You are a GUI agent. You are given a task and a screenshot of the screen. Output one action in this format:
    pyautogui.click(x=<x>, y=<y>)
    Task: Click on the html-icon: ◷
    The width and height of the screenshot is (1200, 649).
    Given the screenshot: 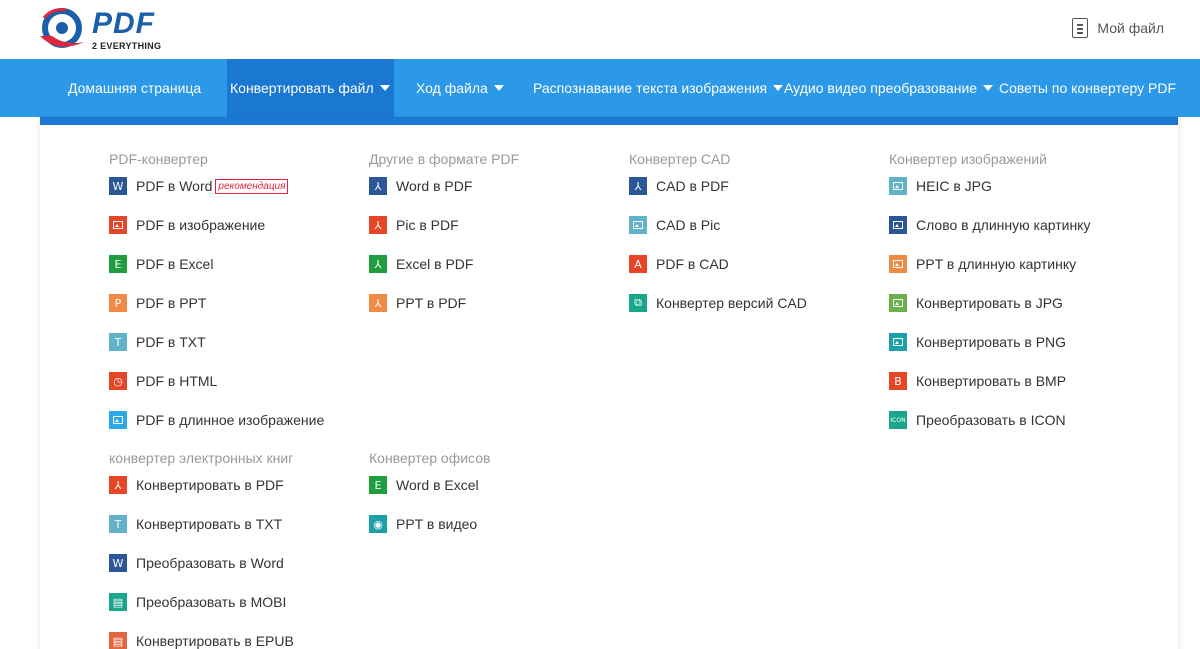 What is the action you would take?
    pyautogui.click(x=118, y=381)
    